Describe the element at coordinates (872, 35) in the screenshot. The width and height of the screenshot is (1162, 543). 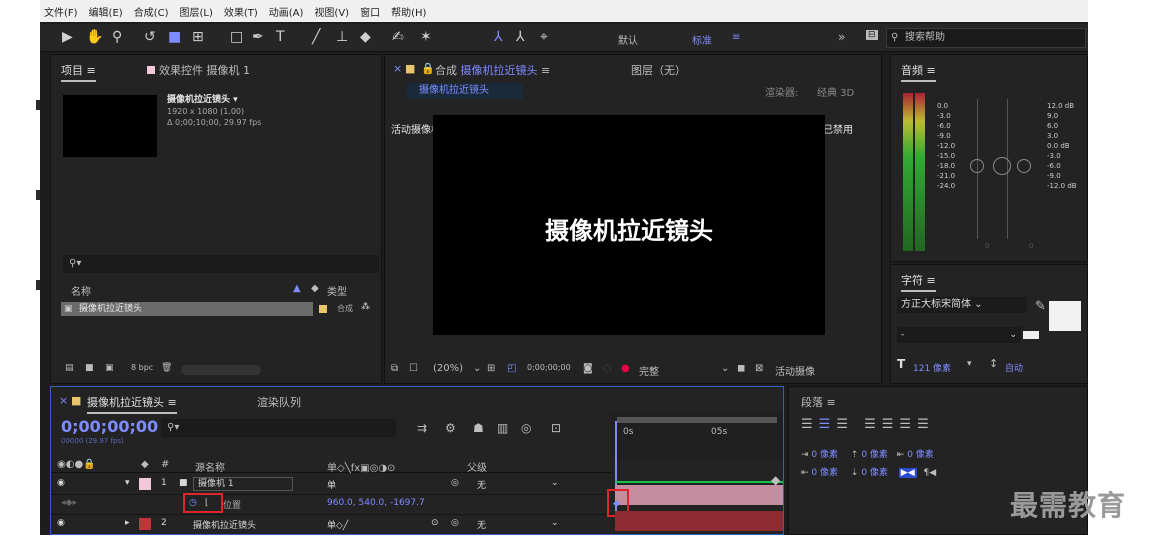
I see `panel-toggle-icon: ⊟` at that location.